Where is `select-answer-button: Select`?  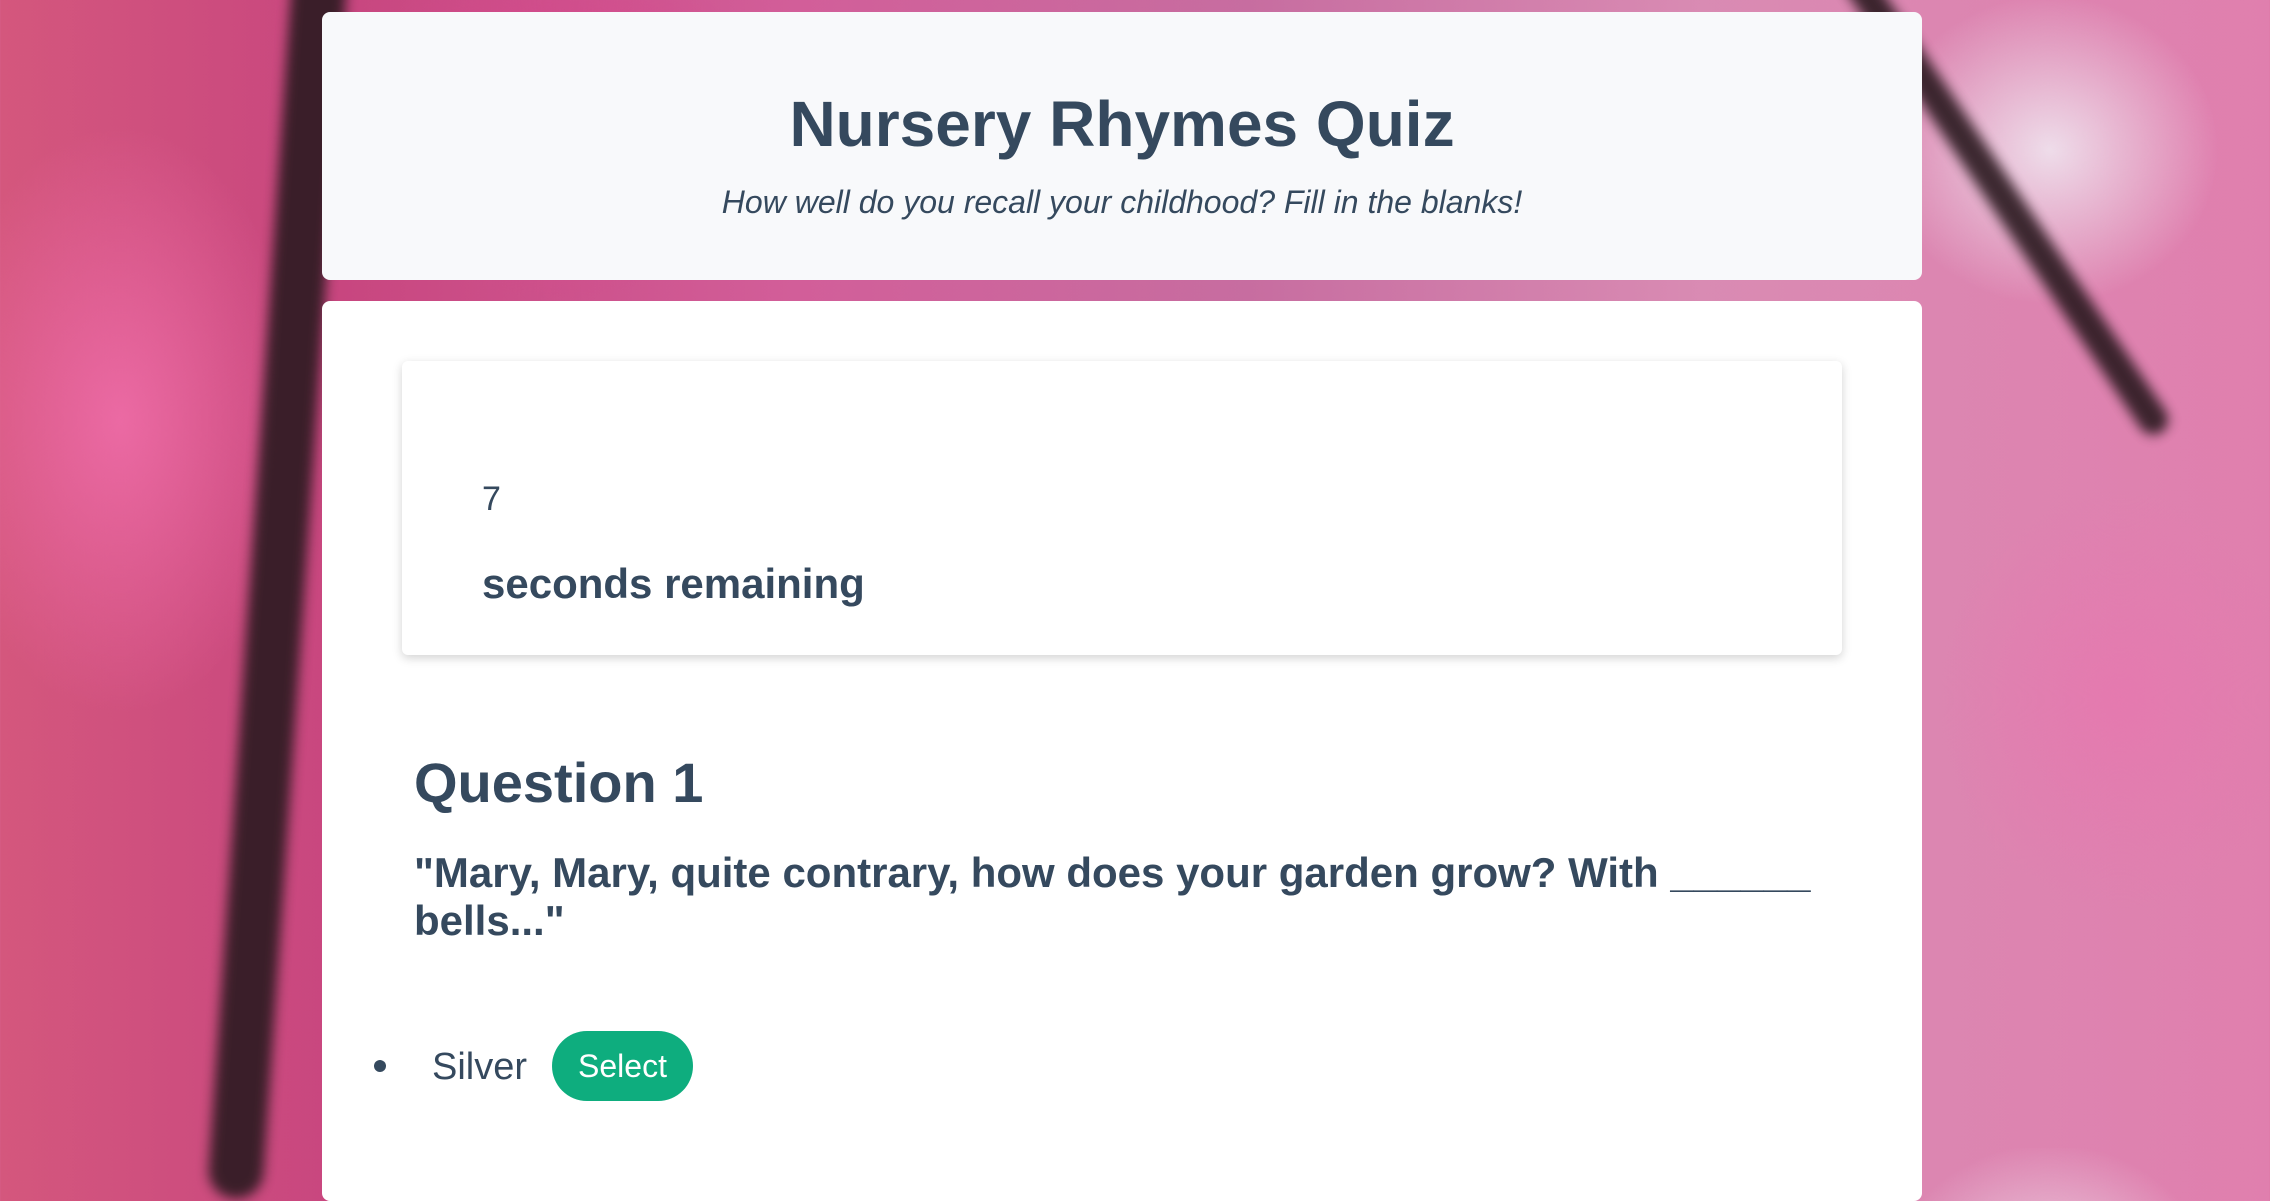 select-answer-button: Select is located at coordinates (622, 1066).